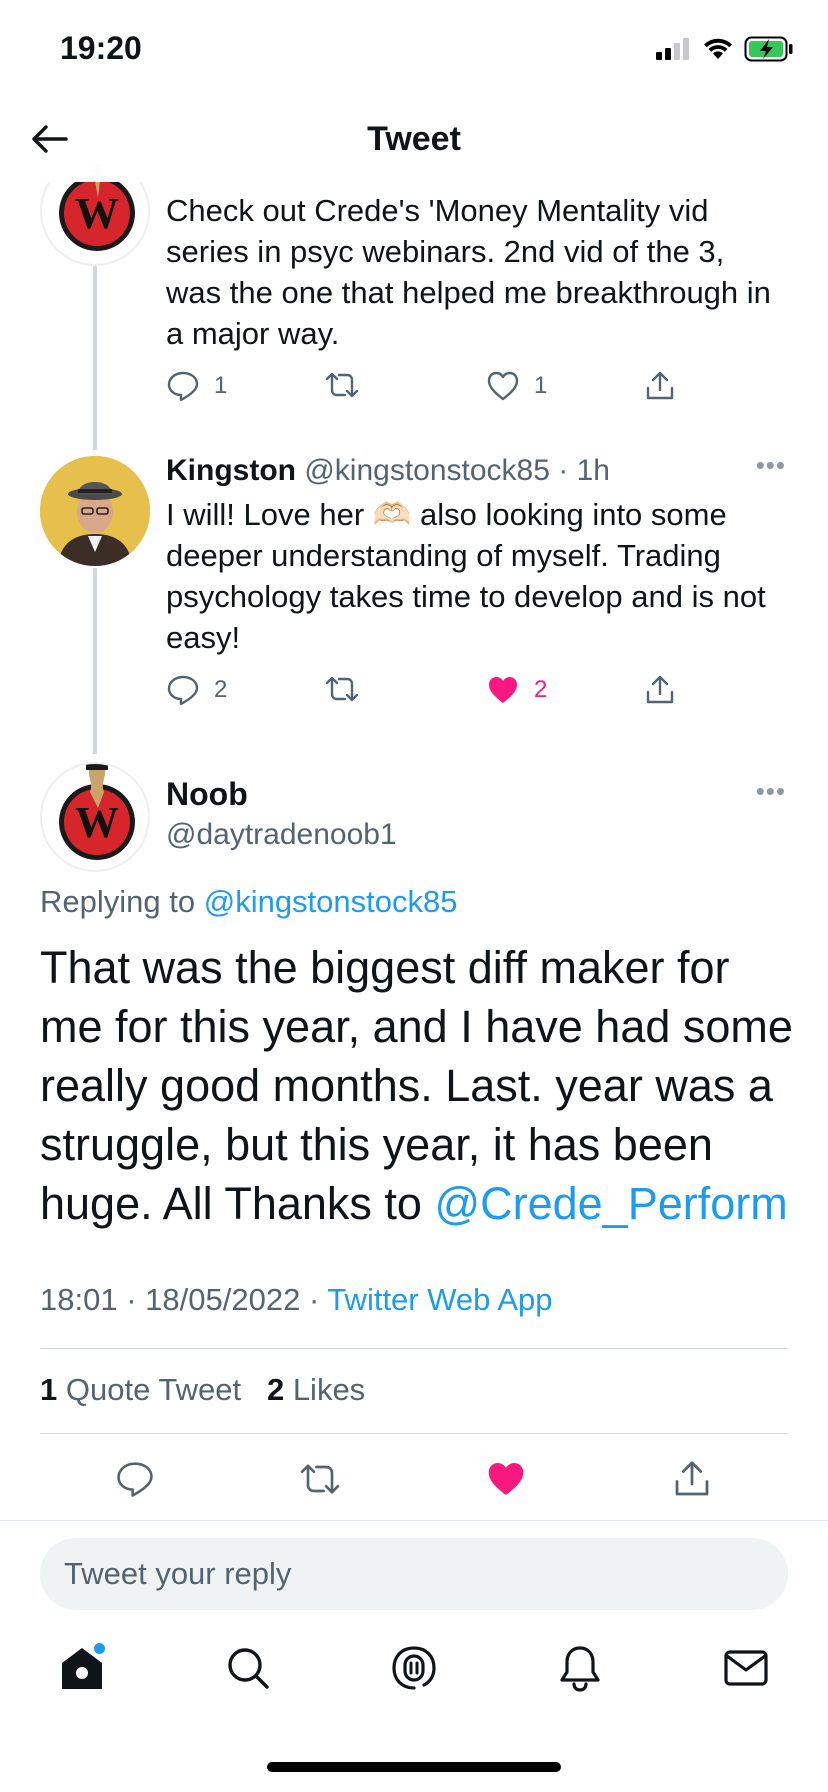 This screenshot has width=828, height=1792. Describe the element at coordinates (97, 213) in the screenshot. I see `svg-text: W` at that location.